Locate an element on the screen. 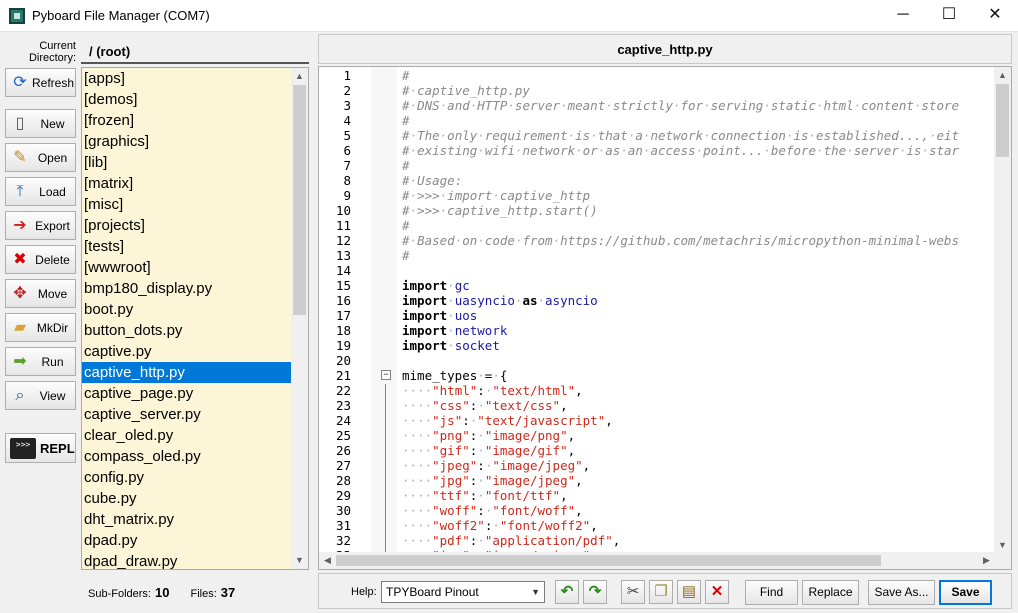  code-line: 32 ····"pdf":·"application/pdf", is located at coordinates (657, 540).